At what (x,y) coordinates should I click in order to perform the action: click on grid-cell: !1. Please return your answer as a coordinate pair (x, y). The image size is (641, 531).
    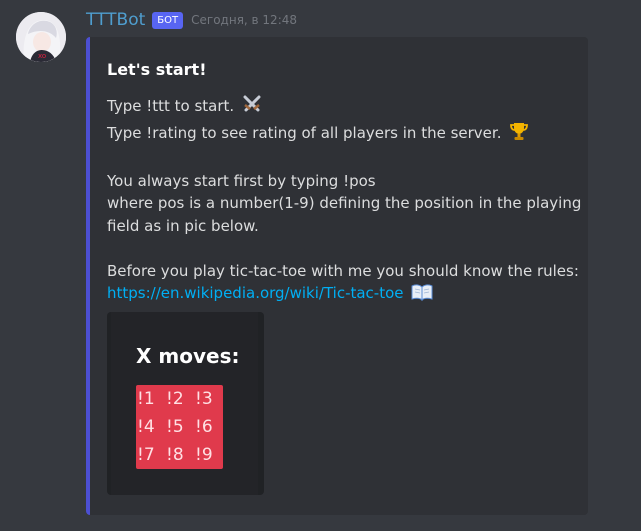
    Looking at the image, I should click on (146, 399).